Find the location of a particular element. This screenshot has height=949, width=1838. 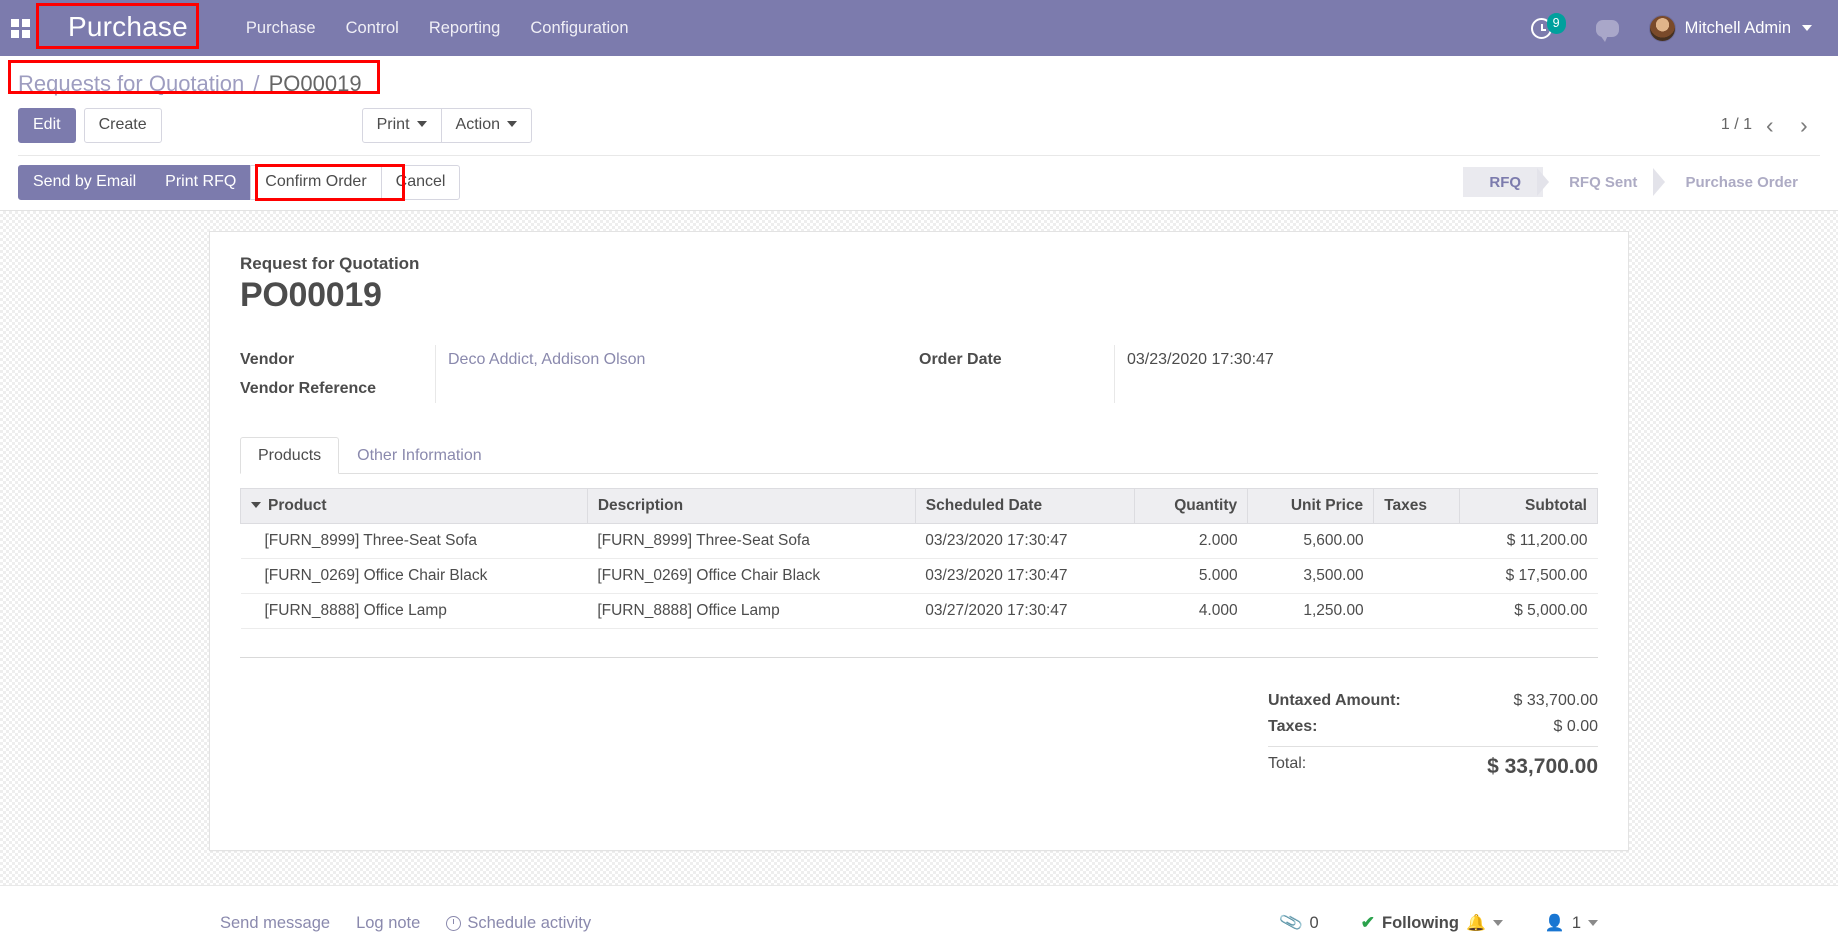

breadcrumb-link-requests-for-quotation: Requests for Quotation is located at coordinates (131, 83).